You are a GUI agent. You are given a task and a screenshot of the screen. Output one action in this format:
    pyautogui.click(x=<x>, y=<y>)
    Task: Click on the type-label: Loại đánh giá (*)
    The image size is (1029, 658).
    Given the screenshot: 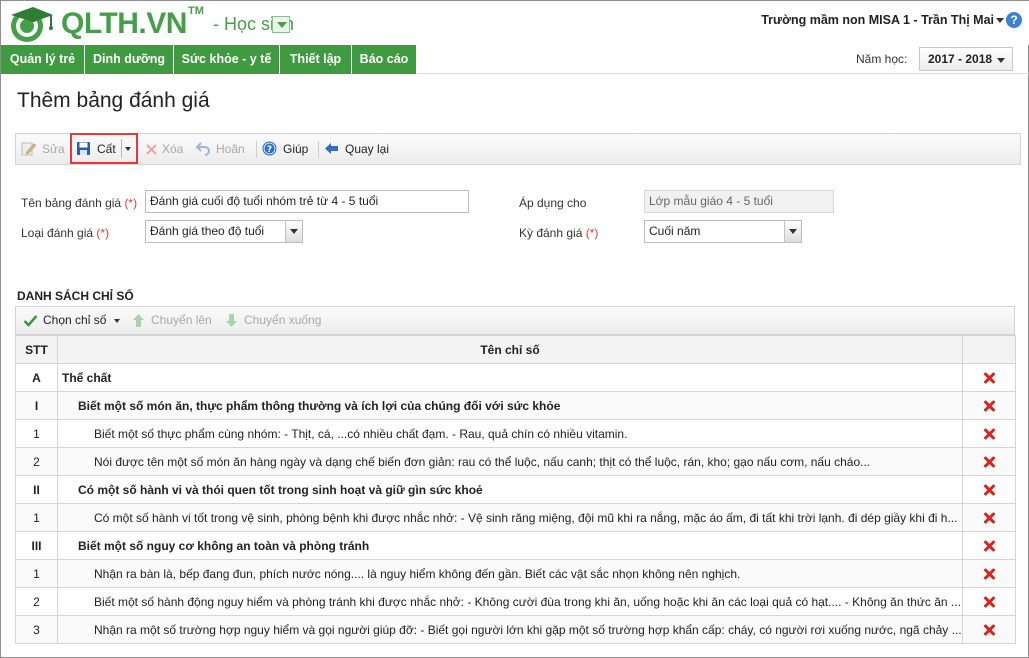 What is the action you would take?
    pyautogui.click(x=65, y=233)
    